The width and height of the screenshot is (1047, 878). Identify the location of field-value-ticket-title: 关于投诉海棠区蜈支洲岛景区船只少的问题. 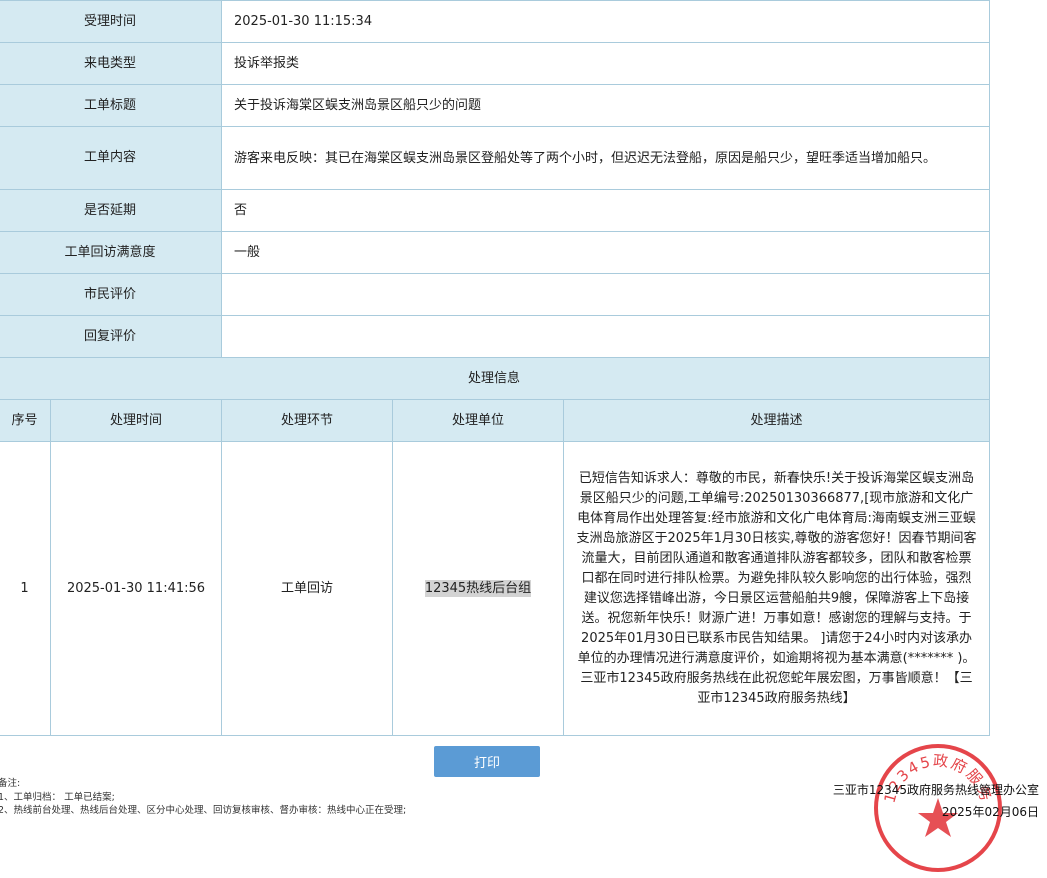
(606, 105).